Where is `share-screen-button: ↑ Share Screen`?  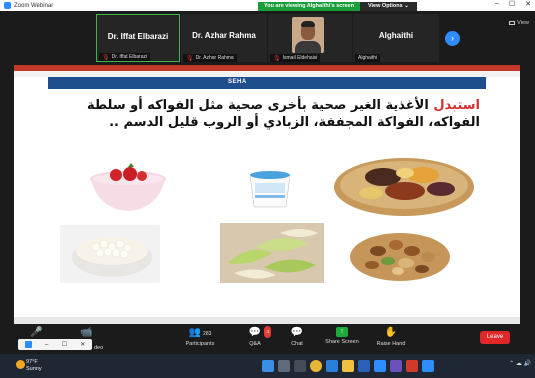 share-screen-button: ↑ Share Screen is located at coordinates (342, 336).